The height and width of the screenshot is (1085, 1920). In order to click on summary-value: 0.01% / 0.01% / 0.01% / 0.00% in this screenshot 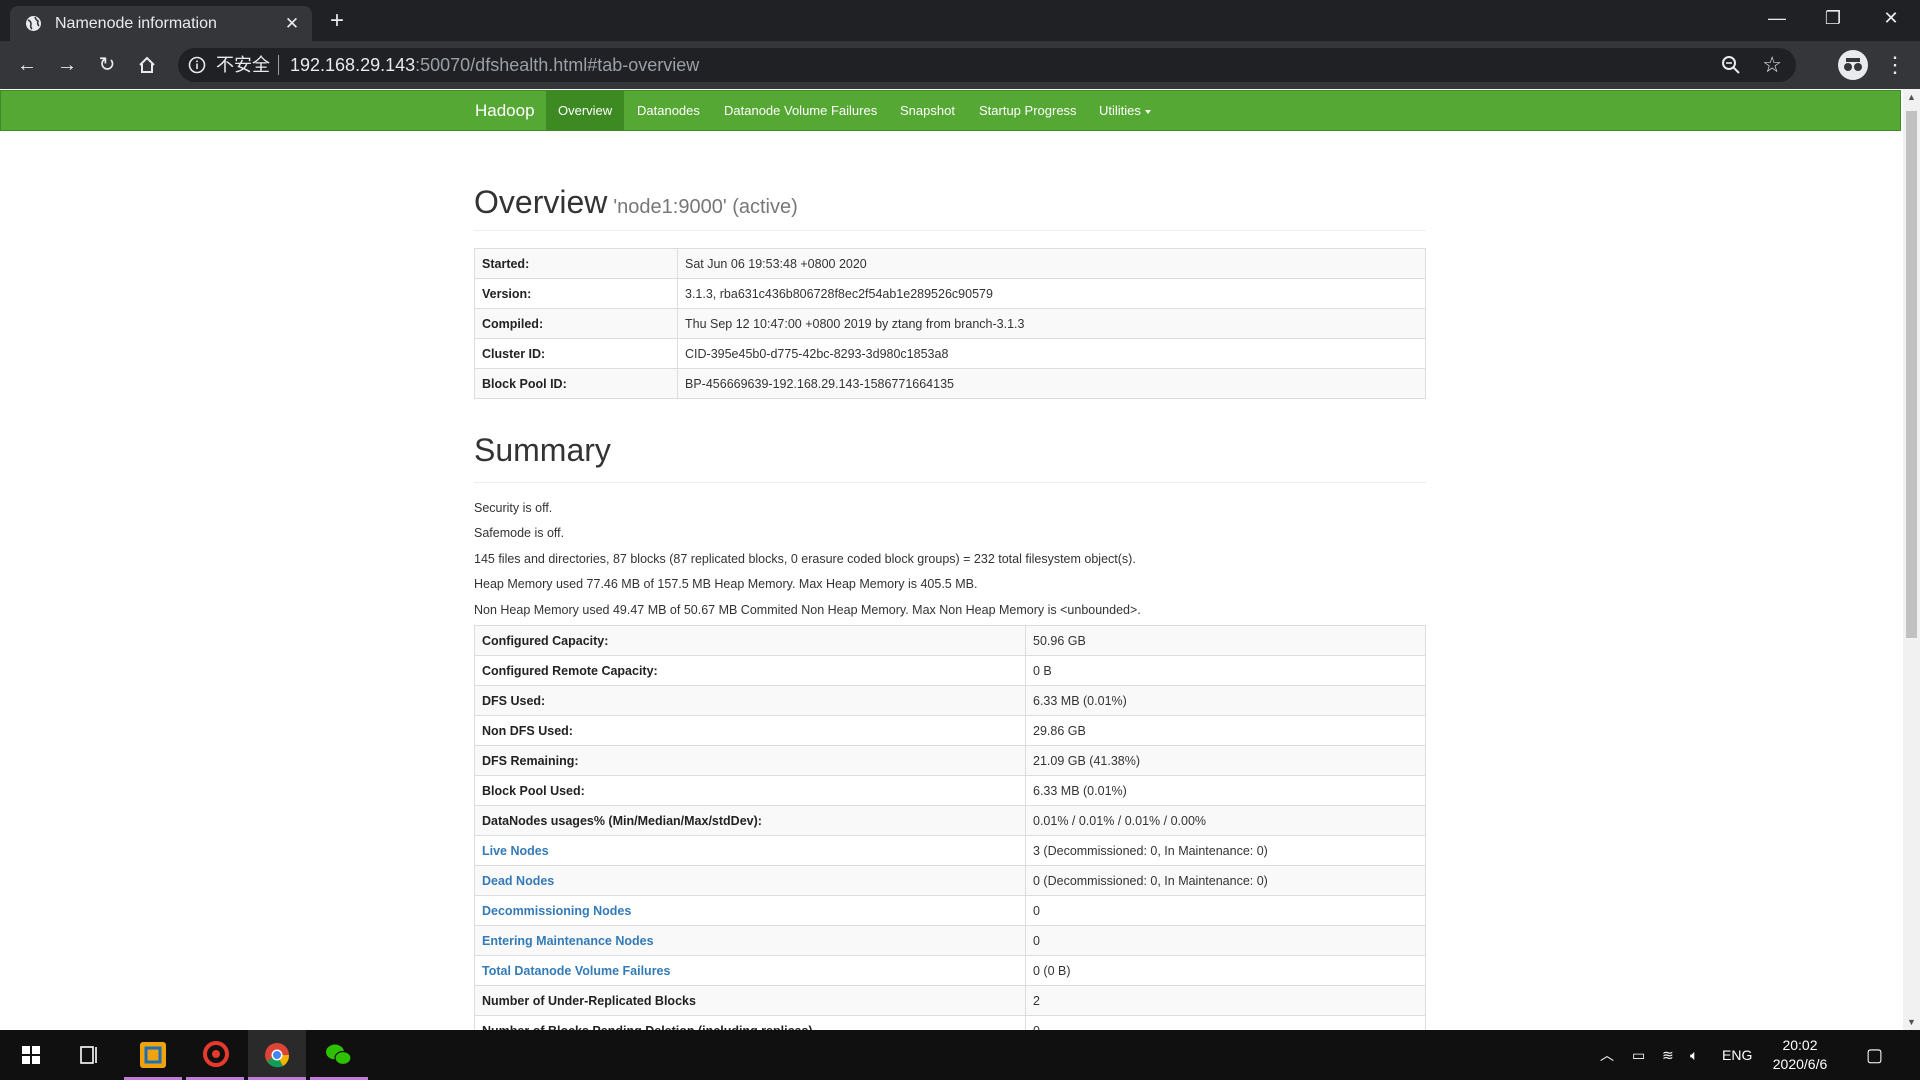, I will do `click(1225, 820)`.